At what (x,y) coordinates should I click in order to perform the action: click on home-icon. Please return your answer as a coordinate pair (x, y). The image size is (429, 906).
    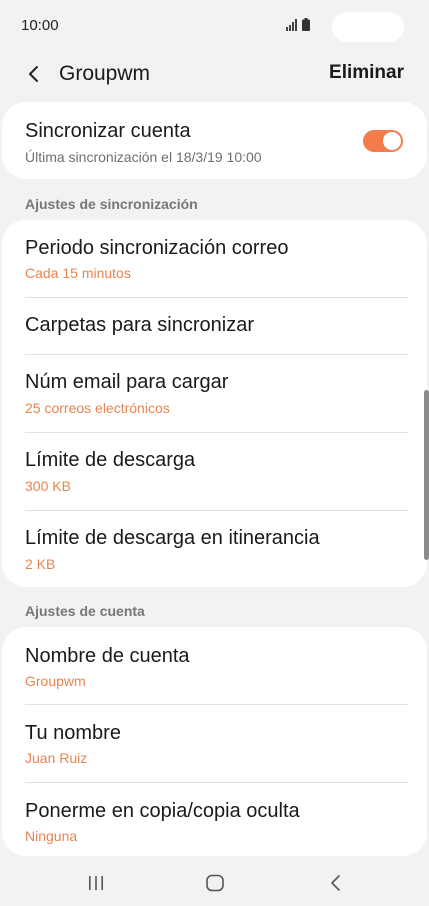
    Looking at the image, I should click on (215, 883).